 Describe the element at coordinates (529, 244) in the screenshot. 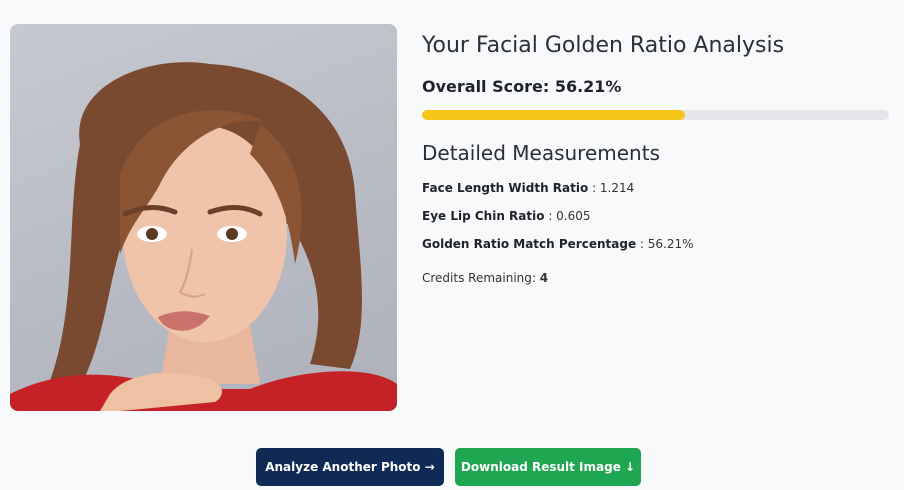

I see `measurement-label: Golden Ratio Match Percentage` at that location.